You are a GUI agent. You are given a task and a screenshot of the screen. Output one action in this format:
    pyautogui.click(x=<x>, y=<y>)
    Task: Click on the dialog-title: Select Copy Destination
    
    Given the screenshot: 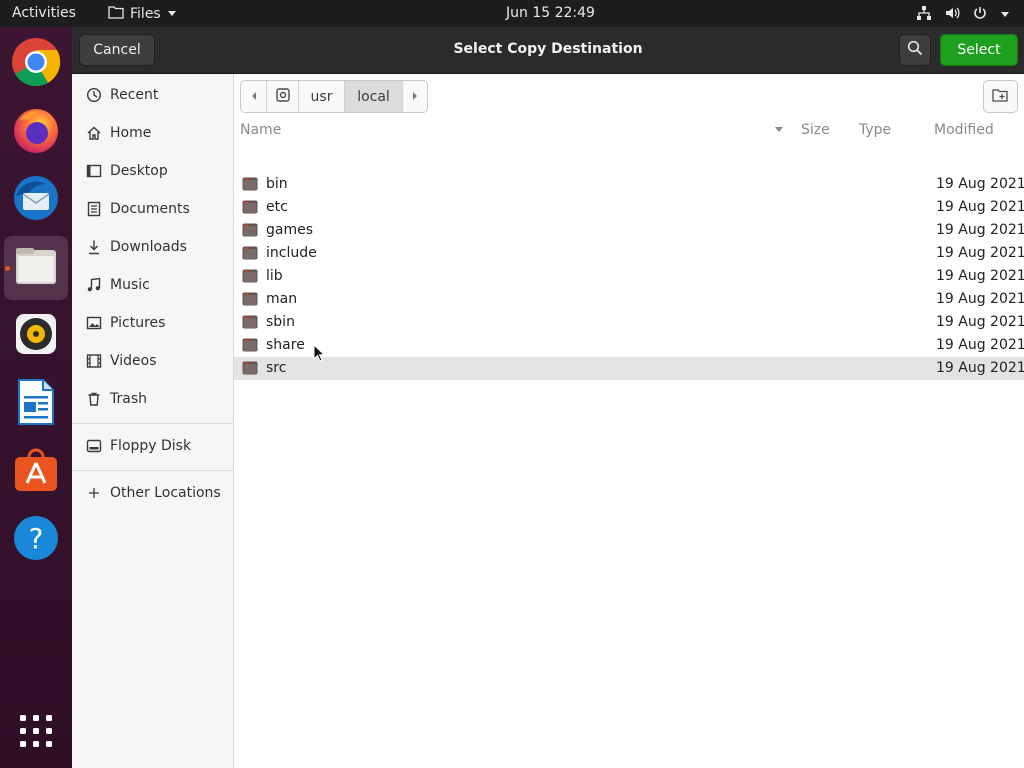 What is the action you would take?
    pyautogui.click(x=548, y=49)
    